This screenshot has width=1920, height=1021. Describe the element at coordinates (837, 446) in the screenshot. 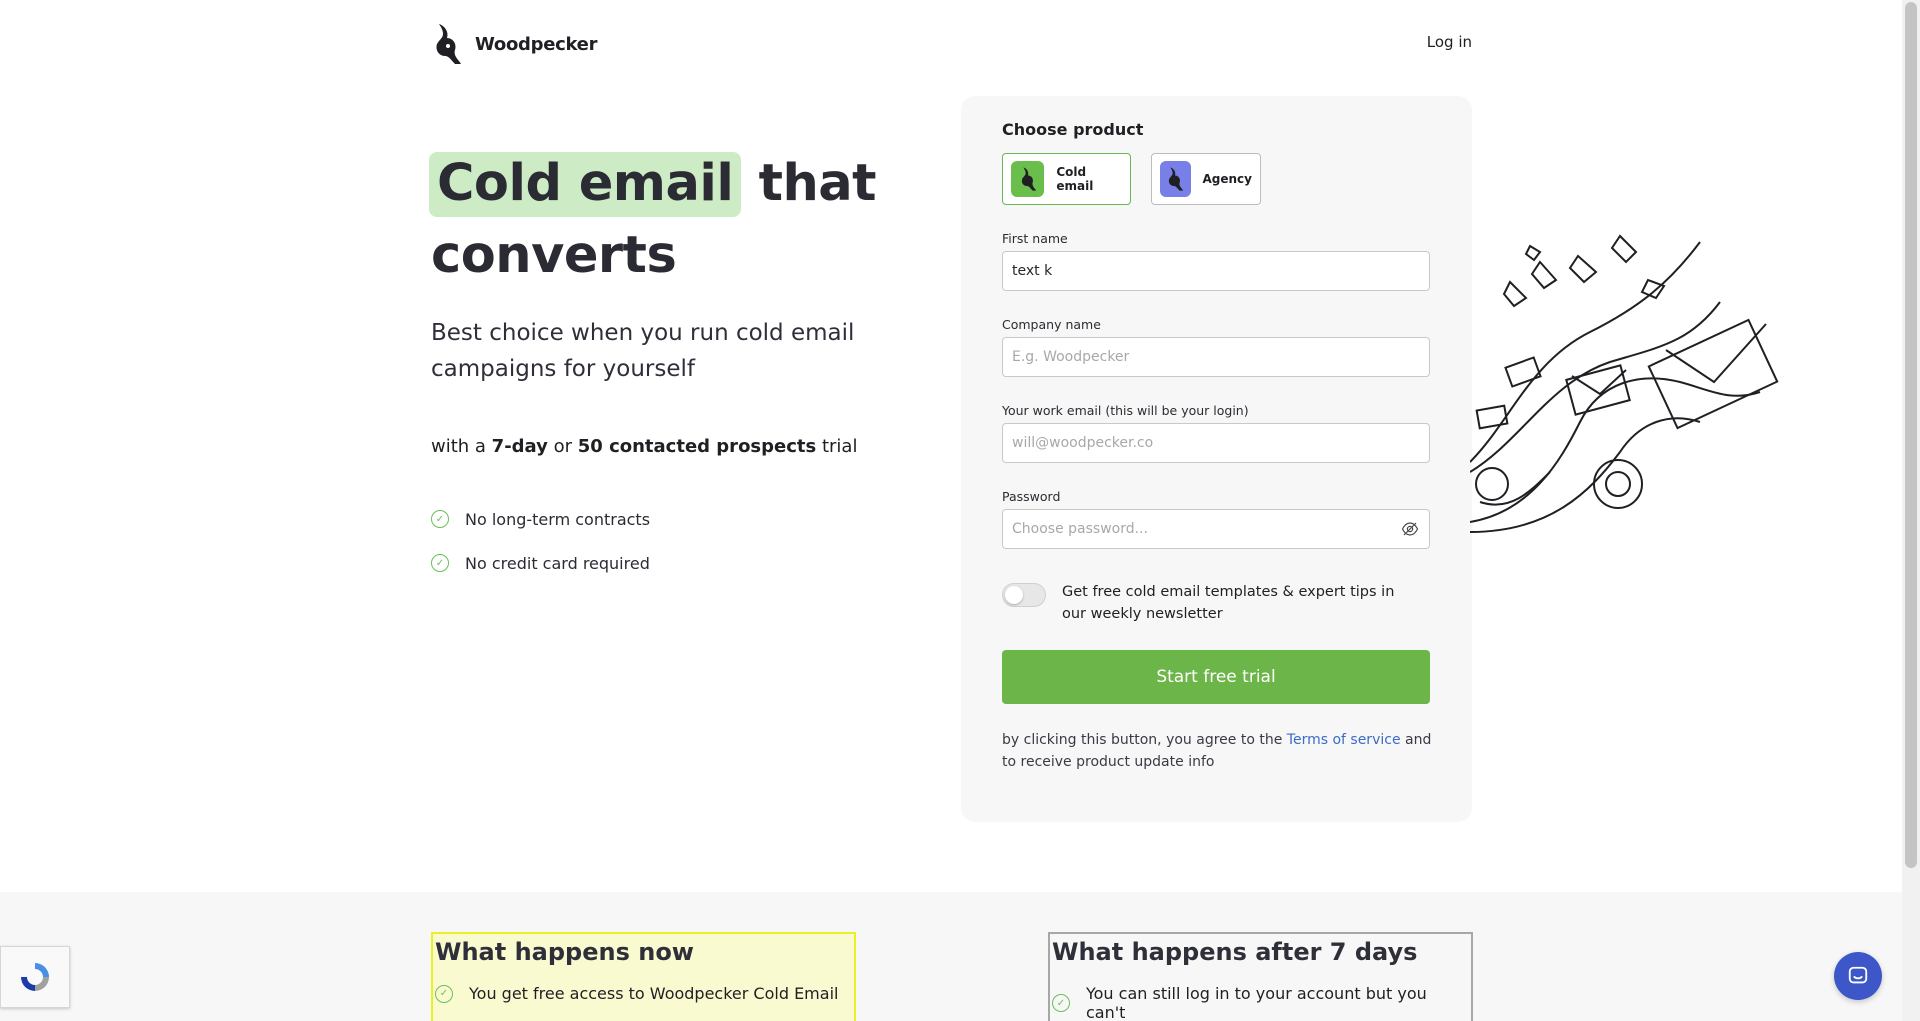

I see `trial-suffix: trial` at that location.